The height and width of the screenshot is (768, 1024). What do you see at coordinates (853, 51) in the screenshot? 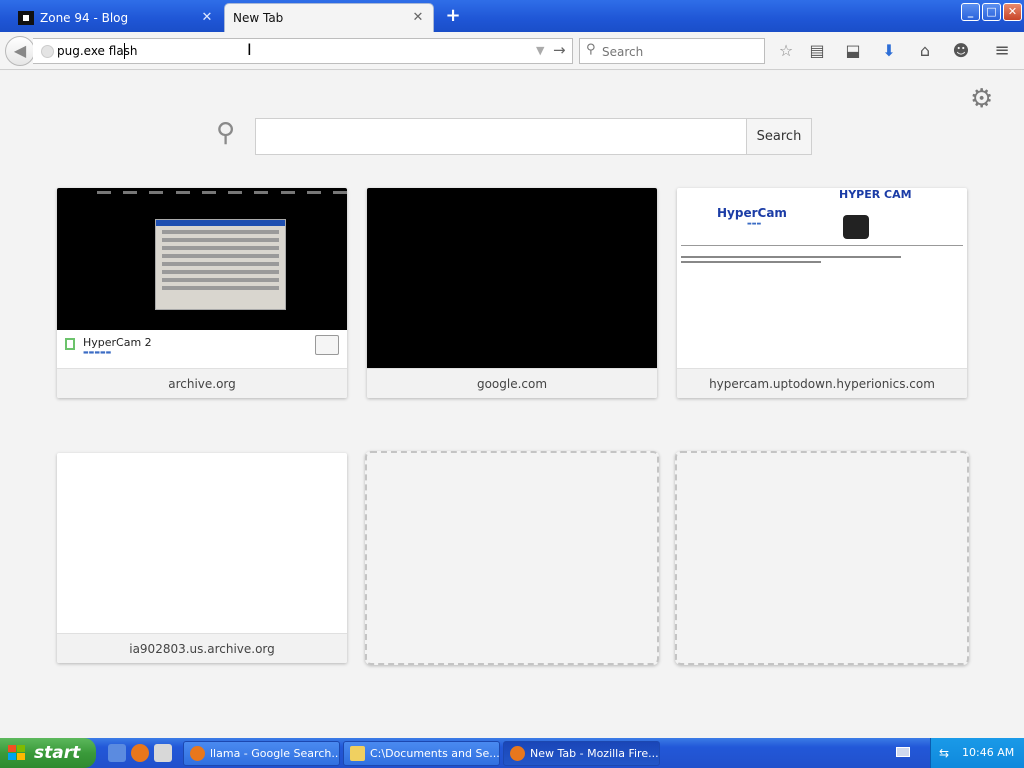
I see `pocket-icon: ⬓` at bounding box center [853, 51].